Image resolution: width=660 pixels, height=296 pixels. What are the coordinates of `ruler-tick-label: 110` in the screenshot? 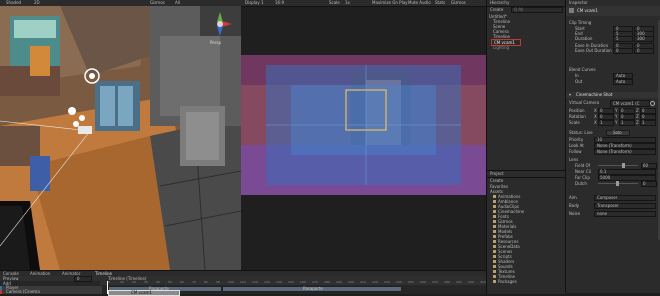 It's located at (243, 282).